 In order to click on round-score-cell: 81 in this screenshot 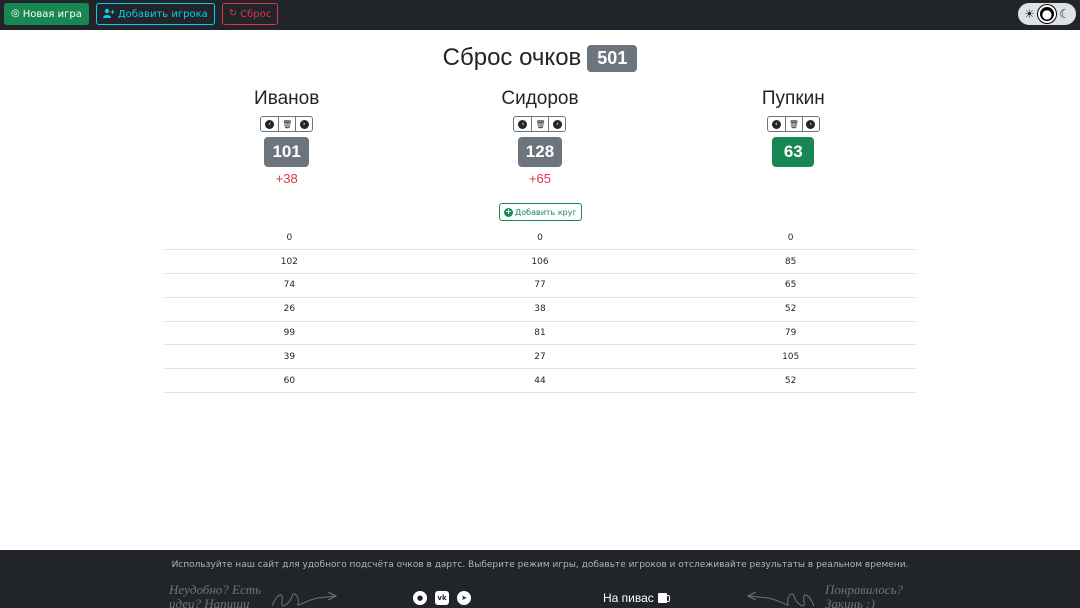, I will do `click(540, 333)`.